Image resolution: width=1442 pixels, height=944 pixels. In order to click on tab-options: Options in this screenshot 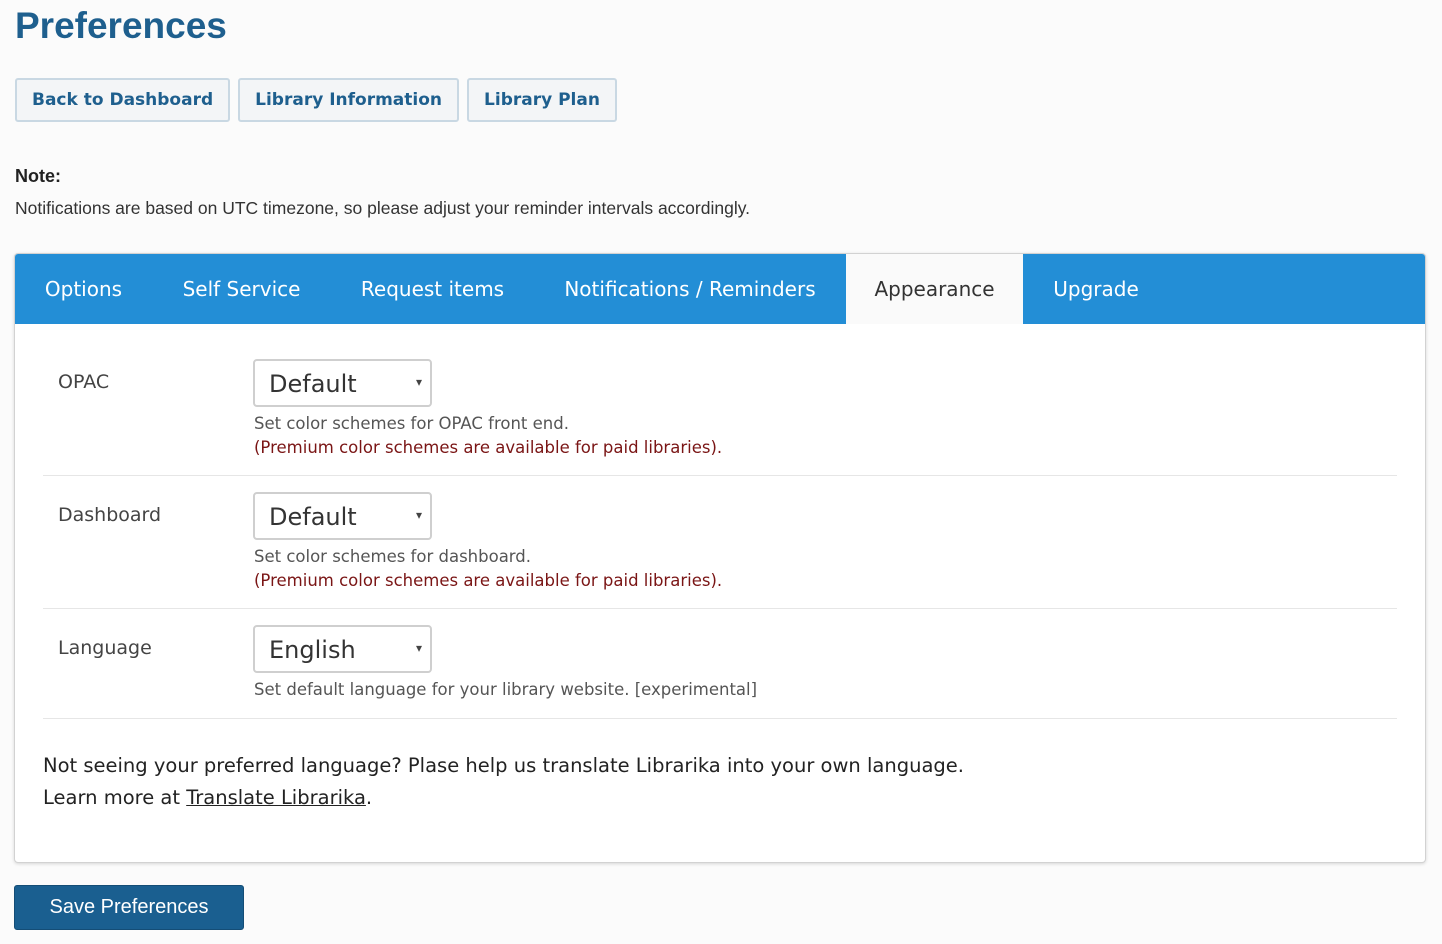, I will do `click(83, 289)`.